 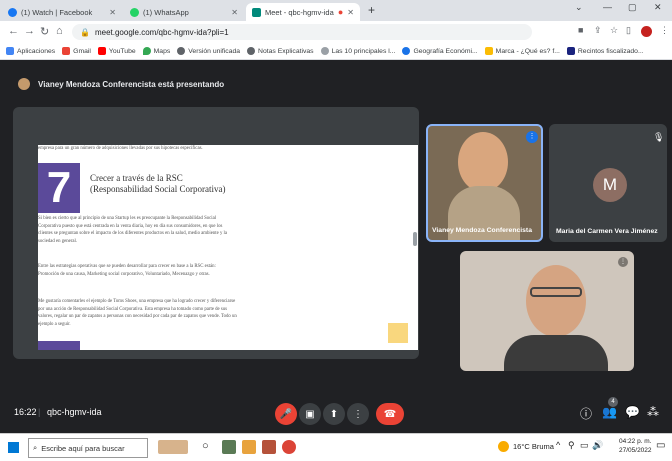 I want to click on self-view-tile: ⋮, so click(x=547, y=311).